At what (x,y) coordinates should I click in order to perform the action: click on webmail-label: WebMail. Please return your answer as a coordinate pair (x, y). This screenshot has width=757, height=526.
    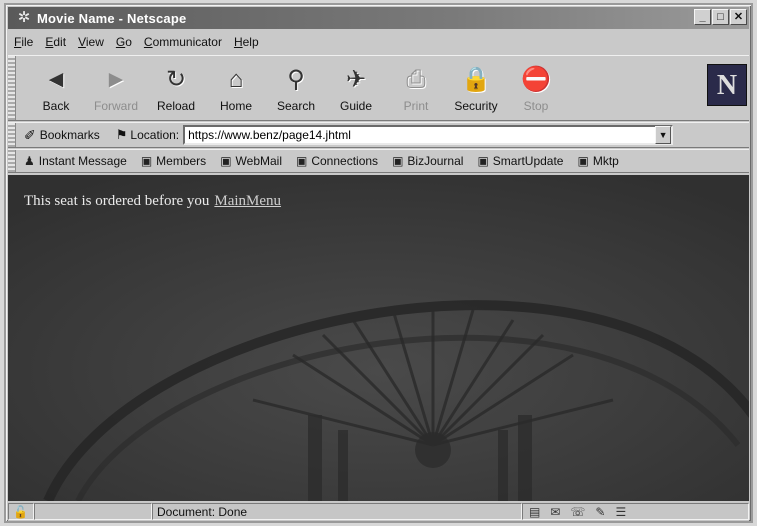
    Looking at the image, I should click on (258, 161).